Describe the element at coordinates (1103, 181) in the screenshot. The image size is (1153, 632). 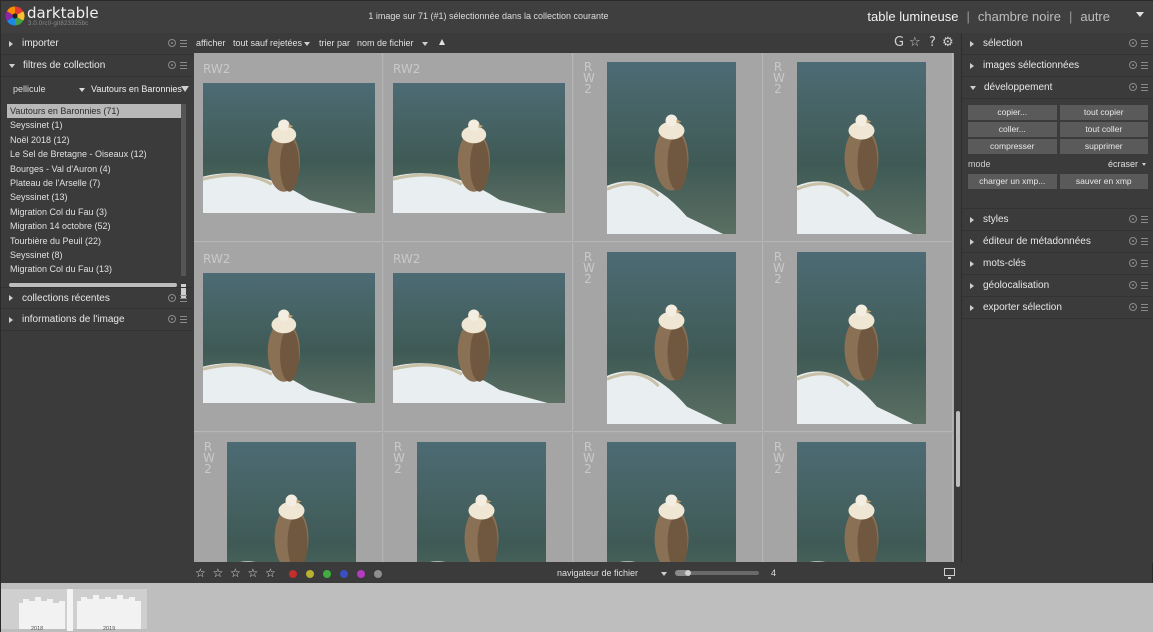
I see `save-xmp-button: sauver en xmp` at that location.